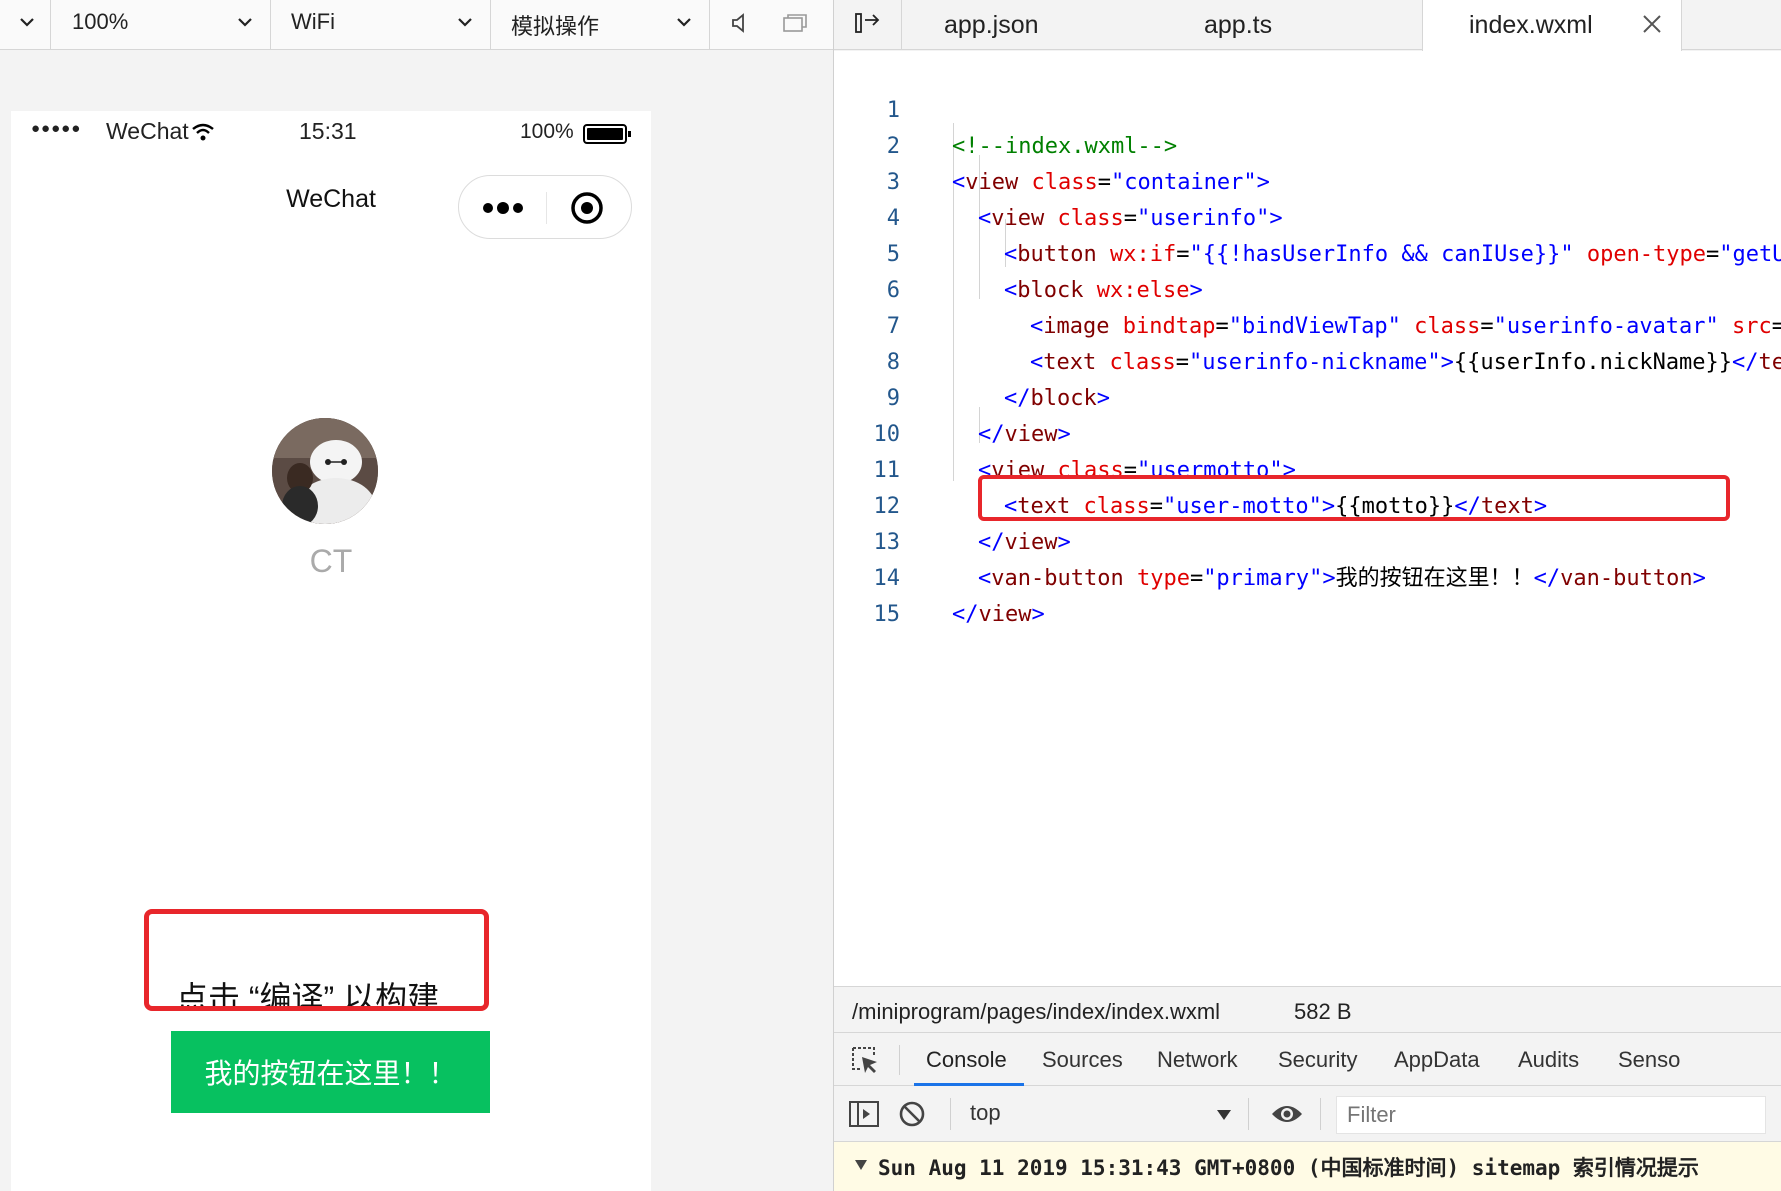  Describe the element at coordinates (587, 210) in the screenshot. I see `close-miniprogram-icon` at that location.